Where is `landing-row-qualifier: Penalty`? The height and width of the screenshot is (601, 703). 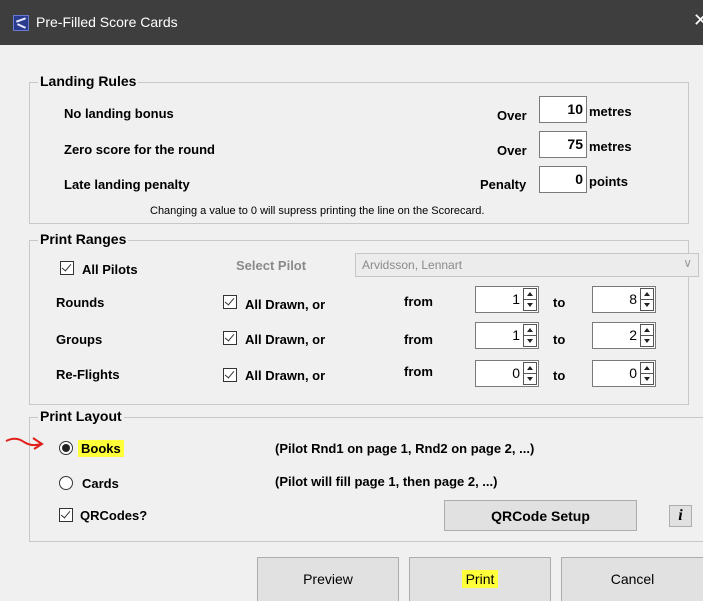
landing-row-qualifier: Penalty is located at coordinates (503, 184).